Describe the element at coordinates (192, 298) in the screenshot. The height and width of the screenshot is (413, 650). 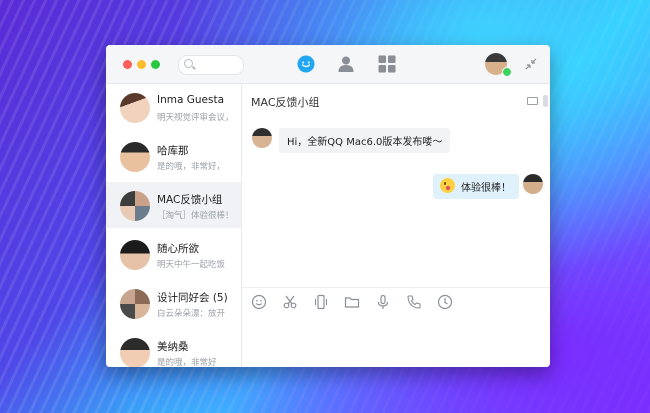
I see `conversation-name: 设计同好会 (5)` at that location.